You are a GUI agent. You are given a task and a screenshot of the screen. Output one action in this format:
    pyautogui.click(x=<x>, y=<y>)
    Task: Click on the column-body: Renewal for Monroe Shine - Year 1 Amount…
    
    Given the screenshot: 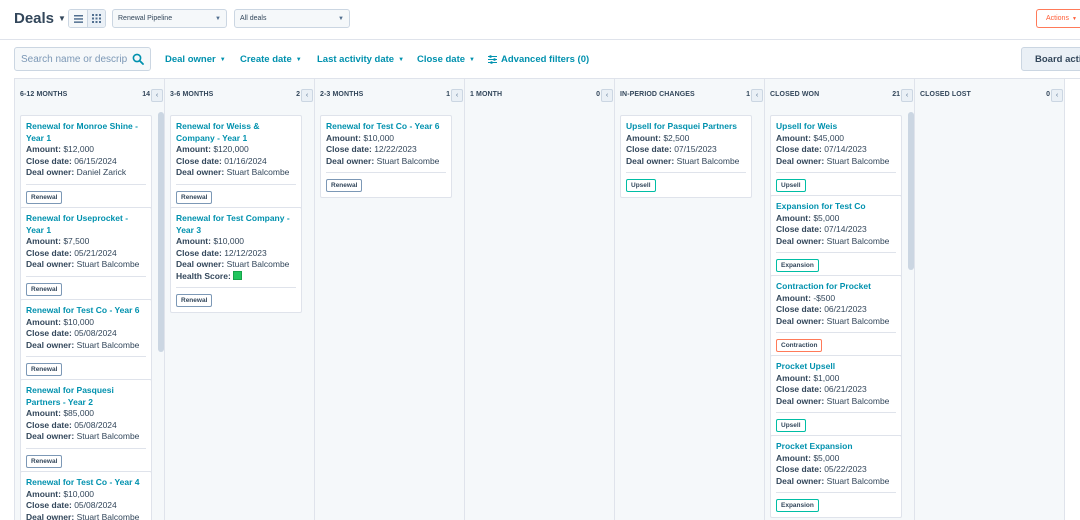 What is the action you would take?
    pyautogui.click(x=89, y=316)
    